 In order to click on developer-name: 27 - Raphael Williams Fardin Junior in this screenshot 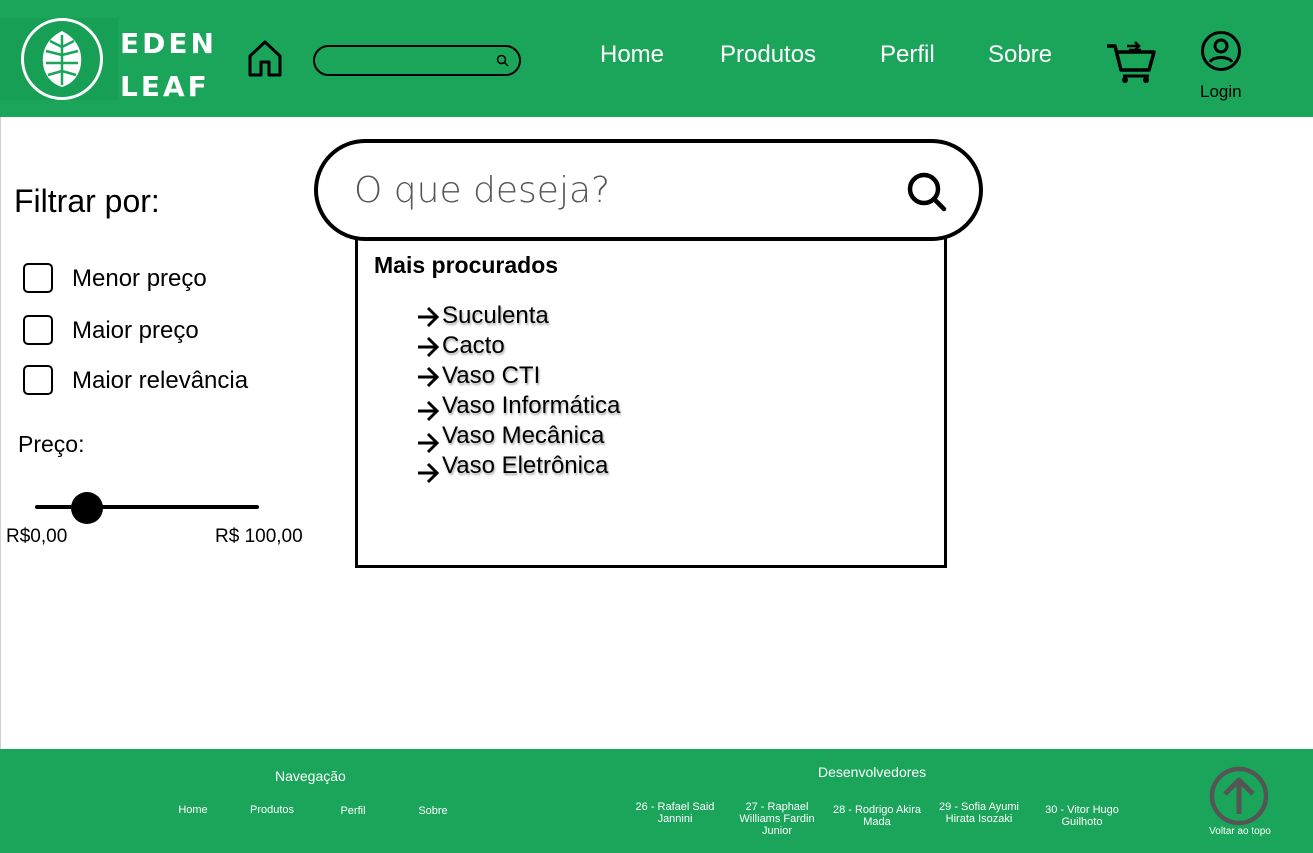, I will do `click(777, 819)`.